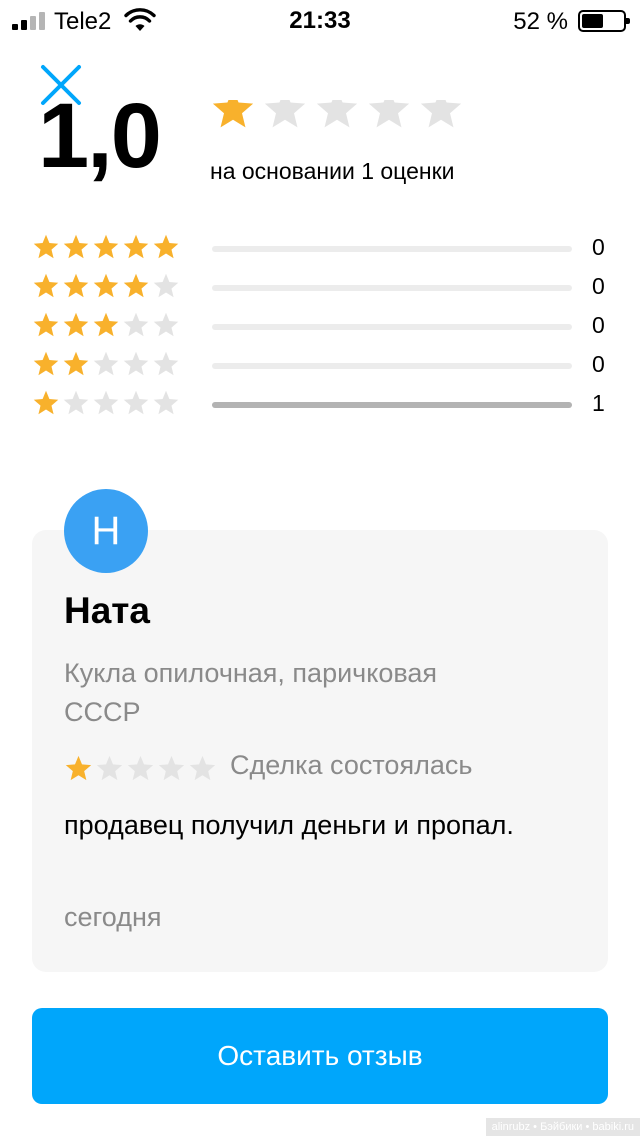  I want to click on leave-review-button: Оставить отзыв, so click(320, 1056).